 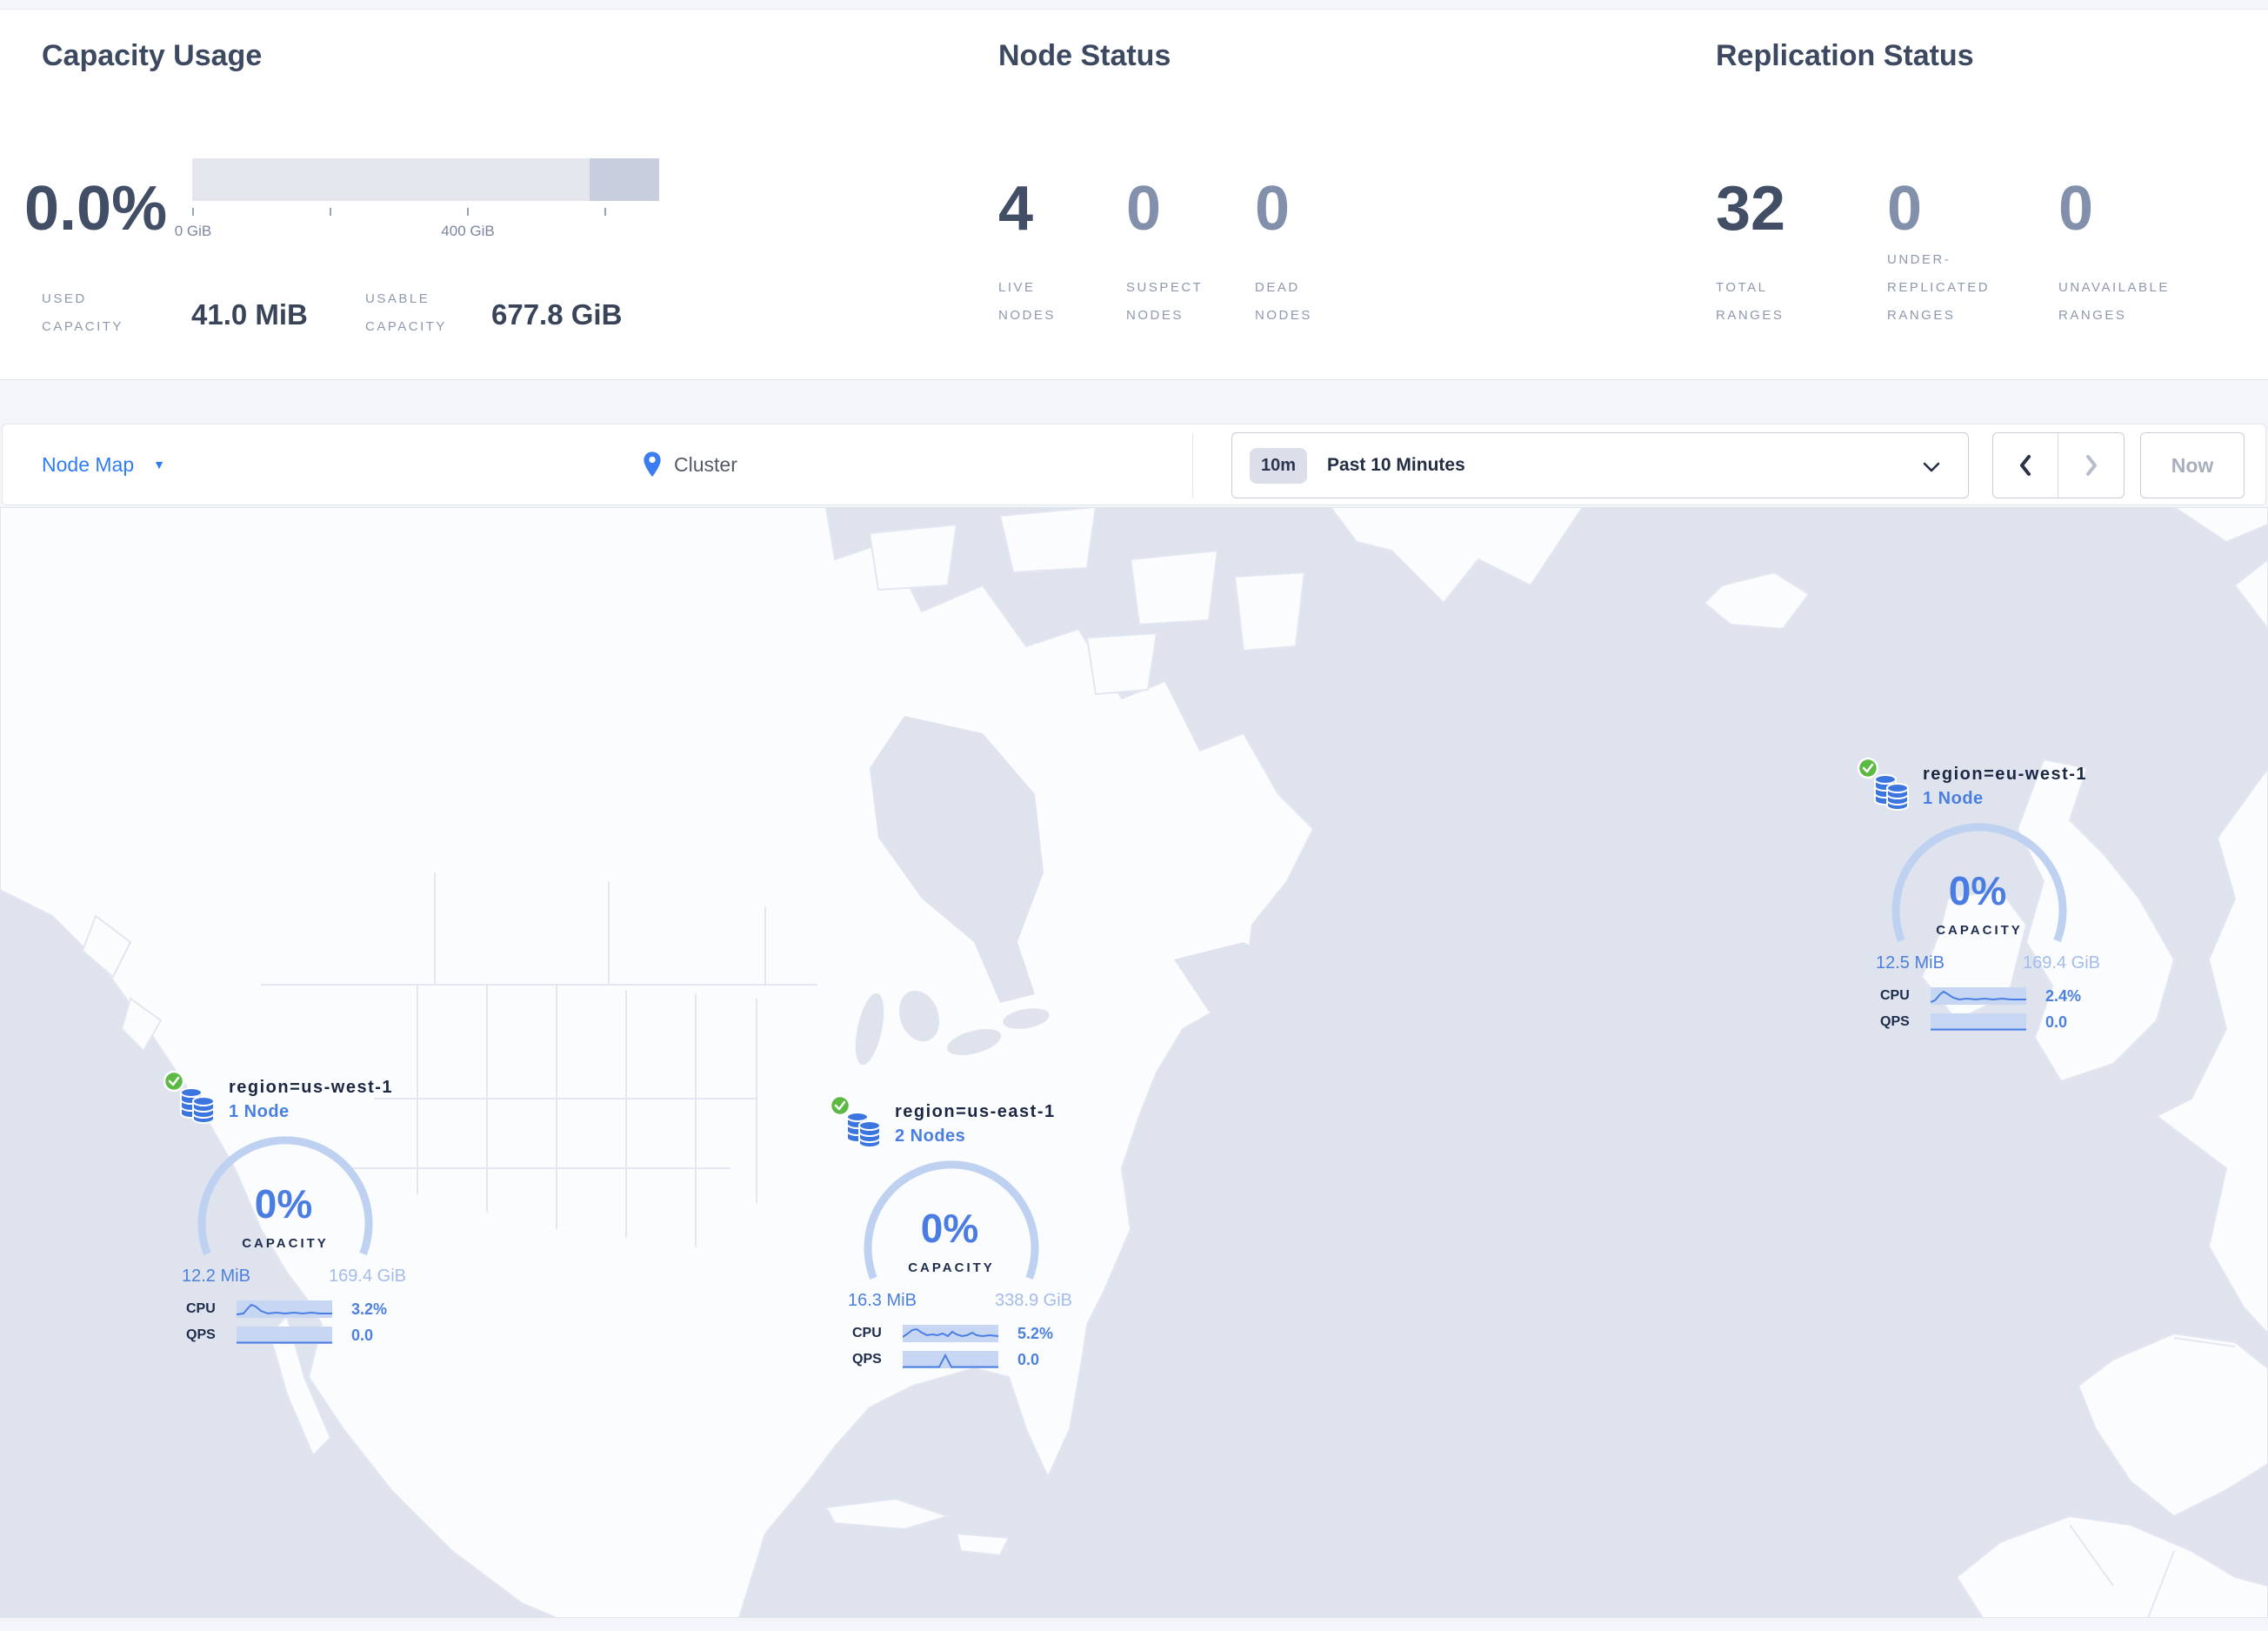 I want to click on capacity-bar-unusable-segment, so click(x=624, y=179).